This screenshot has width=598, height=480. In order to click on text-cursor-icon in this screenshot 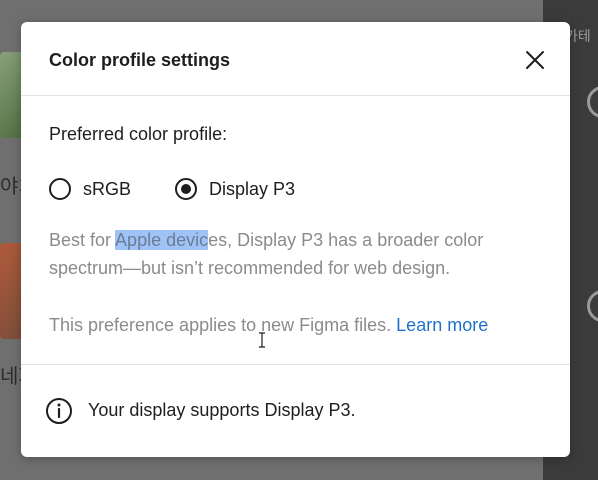, I will do `click(262, 340)`.